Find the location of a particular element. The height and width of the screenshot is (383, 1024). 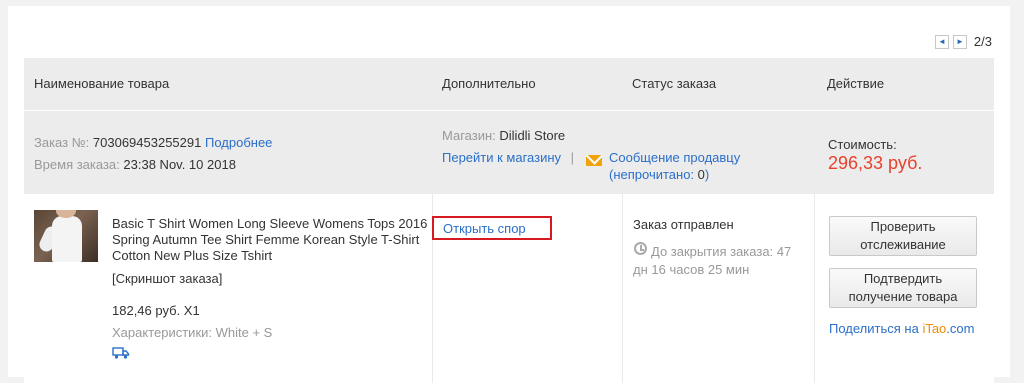

prev-arrow-icon: ◄ is located at coordinates (941, 41).